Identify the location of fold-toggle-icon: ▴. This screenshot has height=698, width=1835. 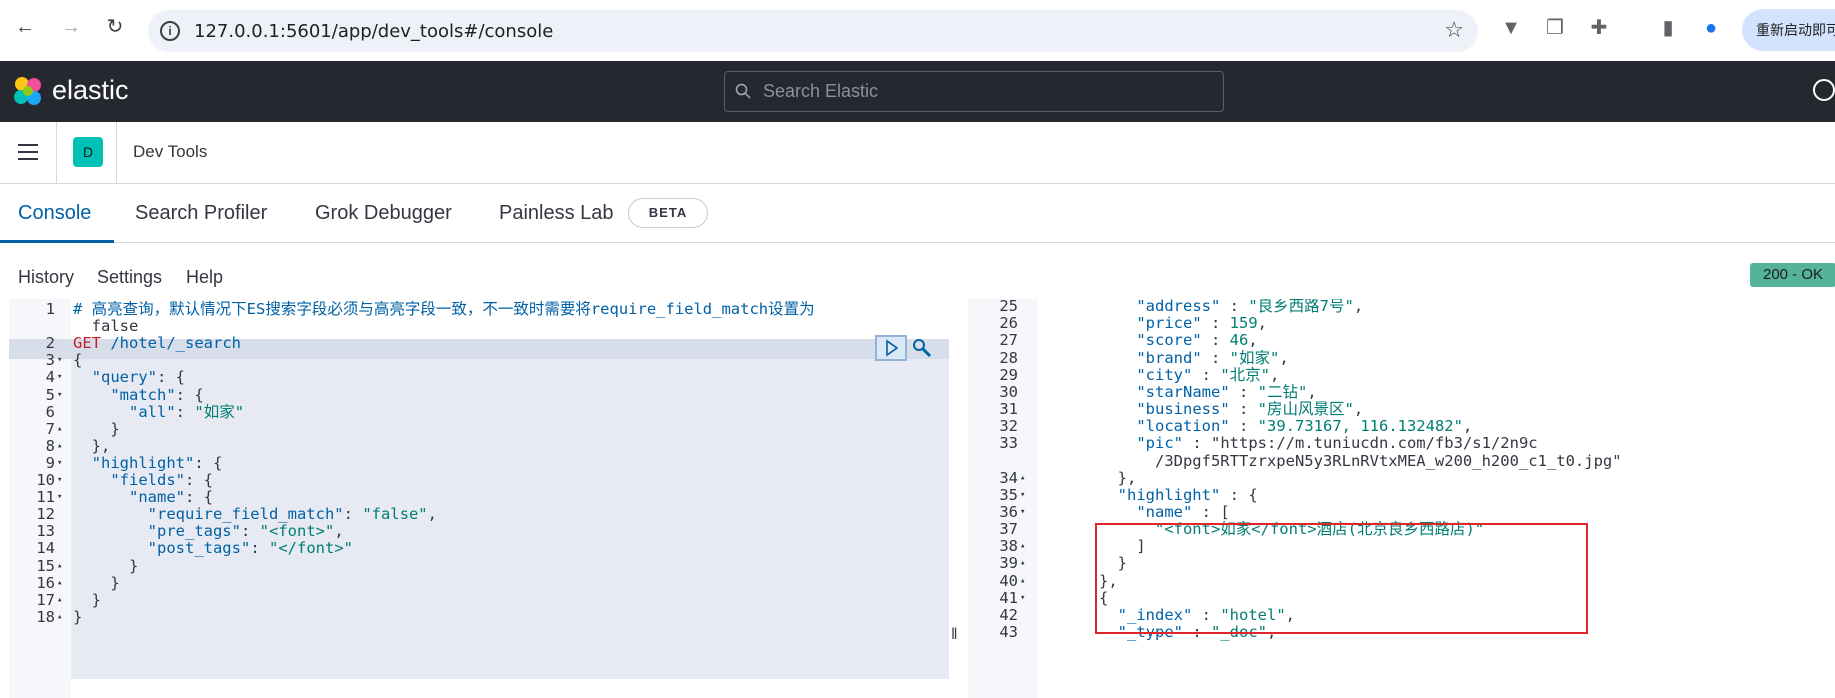
(59, 617).